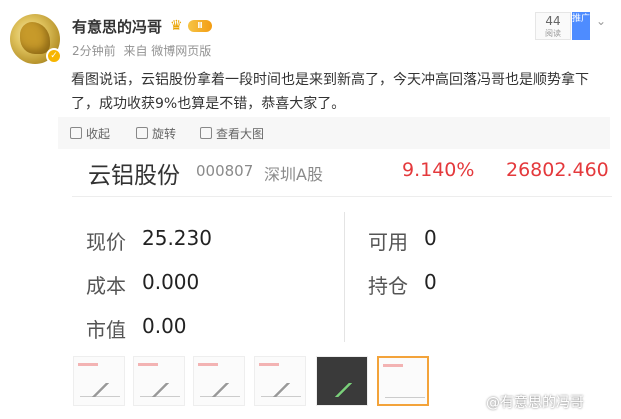 The width and height of the screenshot is (621, 419). I want to click on view-large-button: 查看大图, so click(232, 133).